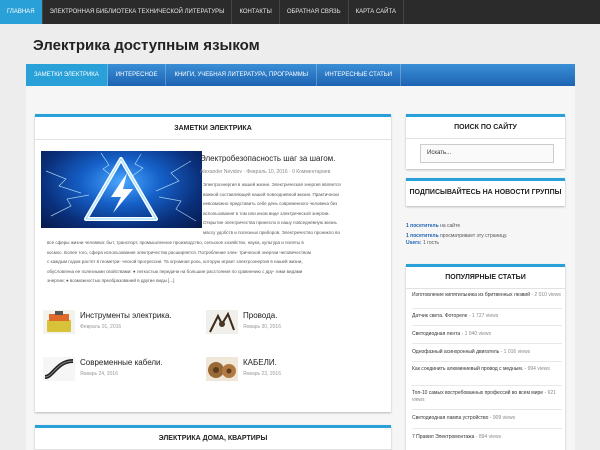  What do you see at coordinates (221, 172) in the screenshot?
I see `article-author: Alexander Nevidov` at bounding box center [221, 172].